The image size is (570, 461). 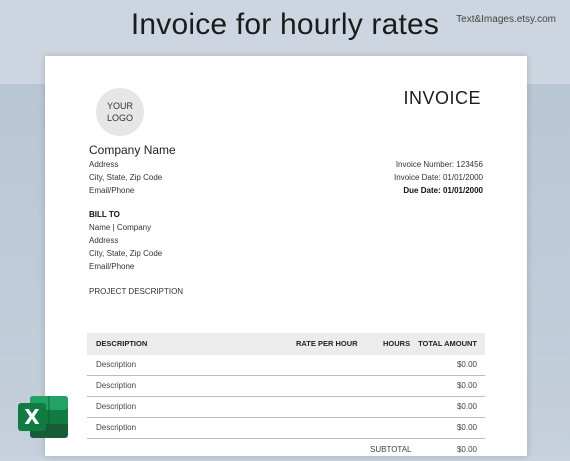 What do you see at coordinates (120, 112) in the screenshot?
I see `logo-placeholder: YOUR LOGO` at bounding box center [120, 112].